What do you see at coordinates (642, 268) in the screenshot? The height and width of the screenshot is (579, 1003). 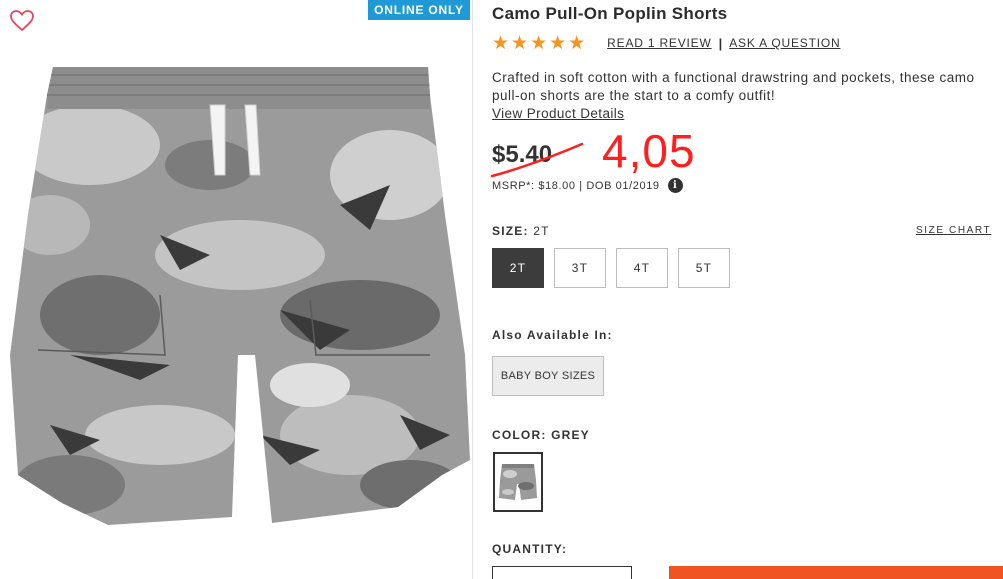 I see `size-option-4t: 4T` at bounding box center [642, 268].